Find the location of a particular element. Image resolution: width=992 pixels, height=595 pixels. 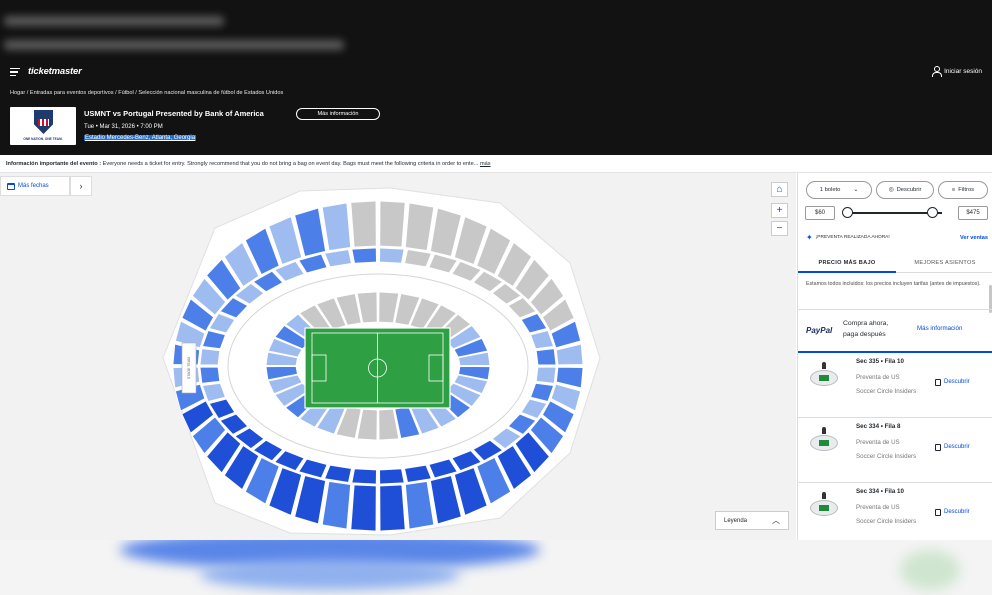

quantity-label: 1 boleto is located at coordinates (830, 190).